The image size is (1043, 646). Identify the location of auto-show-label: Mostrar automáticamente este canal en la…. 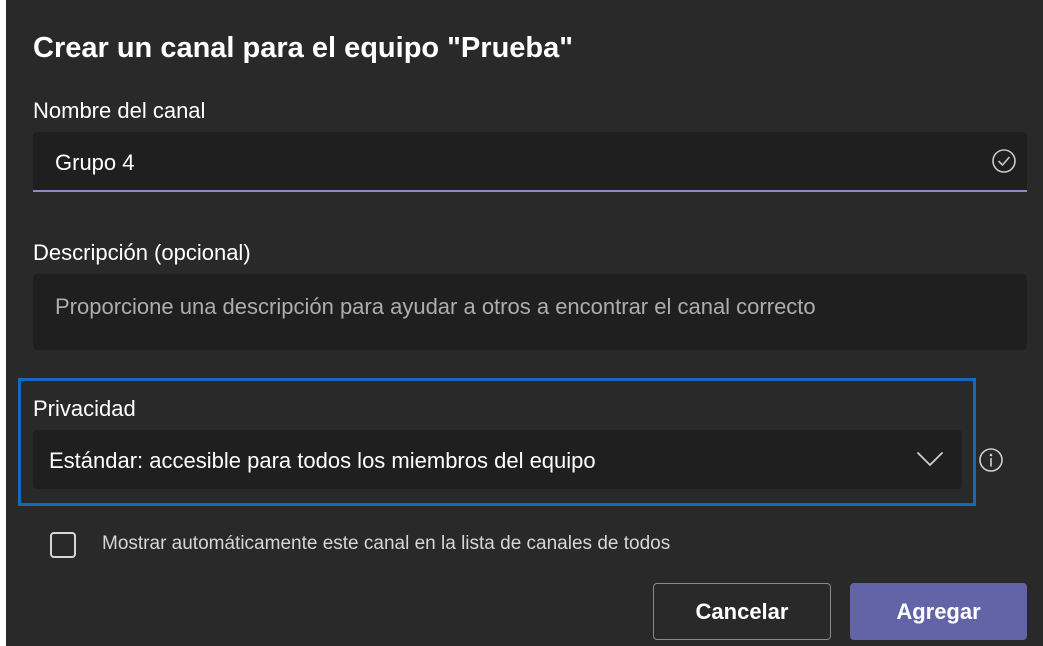
(386, 544).